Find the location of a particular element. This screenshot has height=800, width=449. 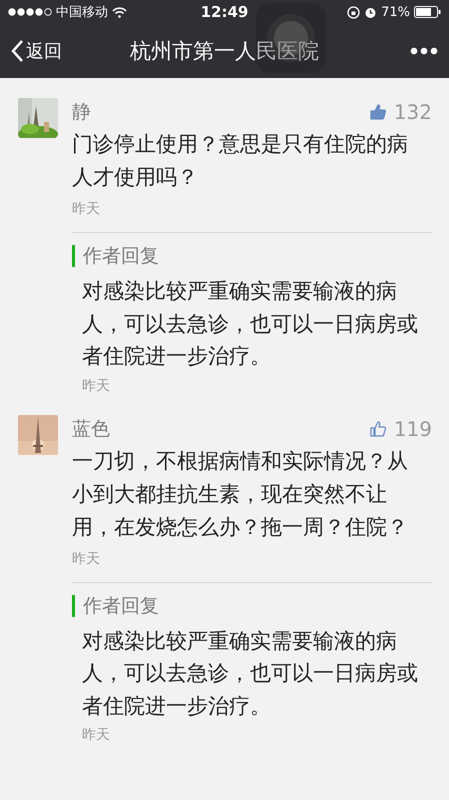

alarm-icon is located at coordinates (371, 12).